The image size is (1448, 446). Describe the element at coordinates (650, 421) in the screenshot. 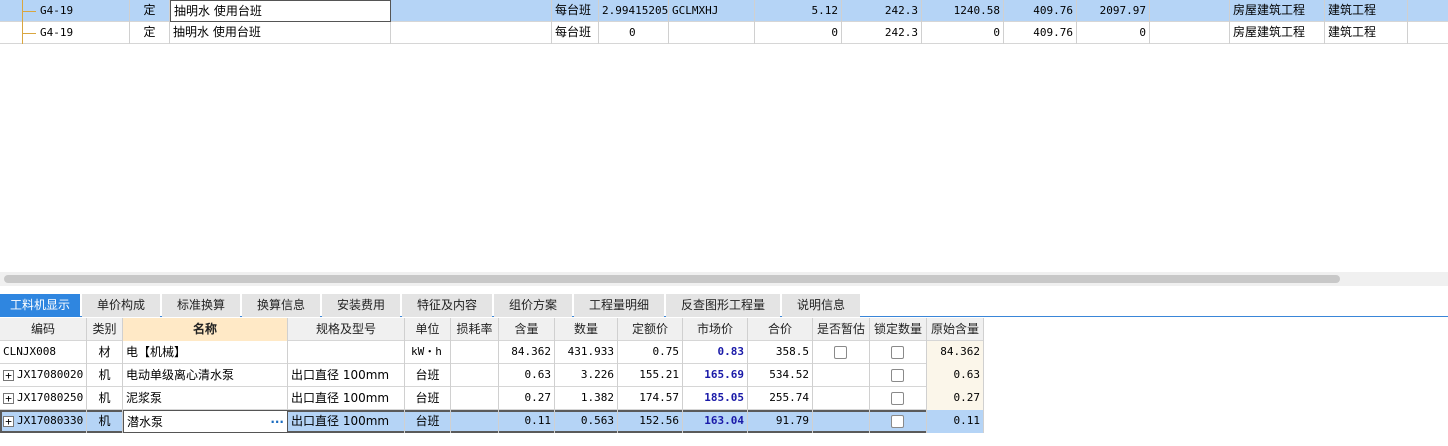

I see `resource-quota-price: 152.56` at that location.